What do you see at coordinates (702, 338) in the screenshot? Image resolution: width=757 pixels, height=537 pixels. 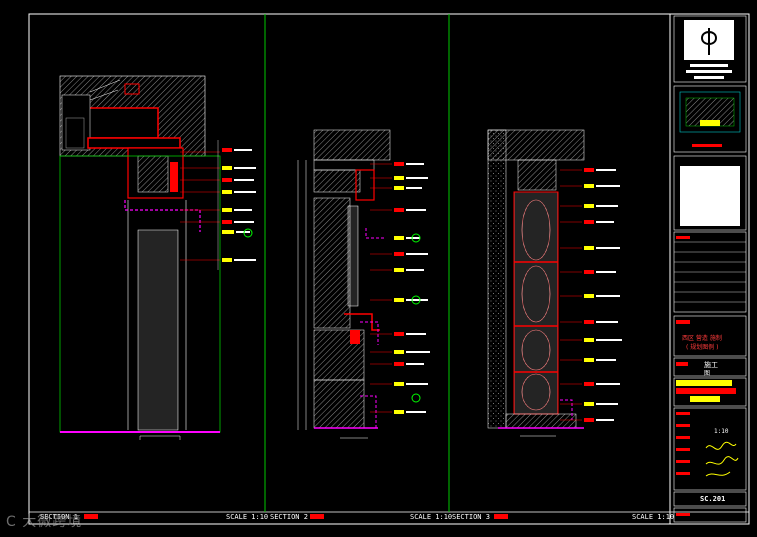 I see `drawing-title: 西区 营造 施制` at bounding box center [702, 338].